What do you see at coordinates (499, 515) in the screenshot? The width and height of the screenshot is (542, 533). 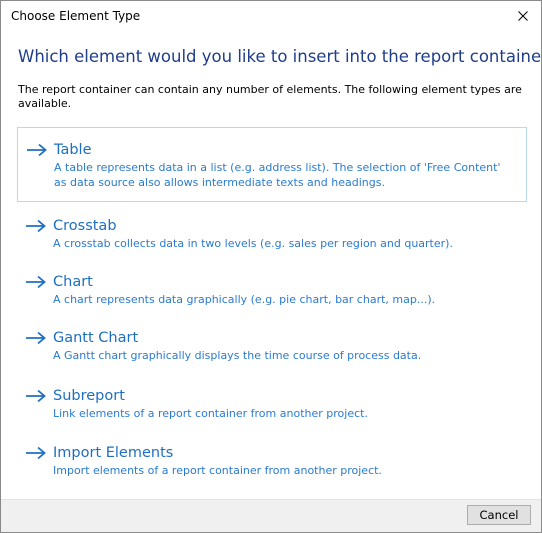 I see `cancel-button: Cancel` at bounding box center [499, 515].